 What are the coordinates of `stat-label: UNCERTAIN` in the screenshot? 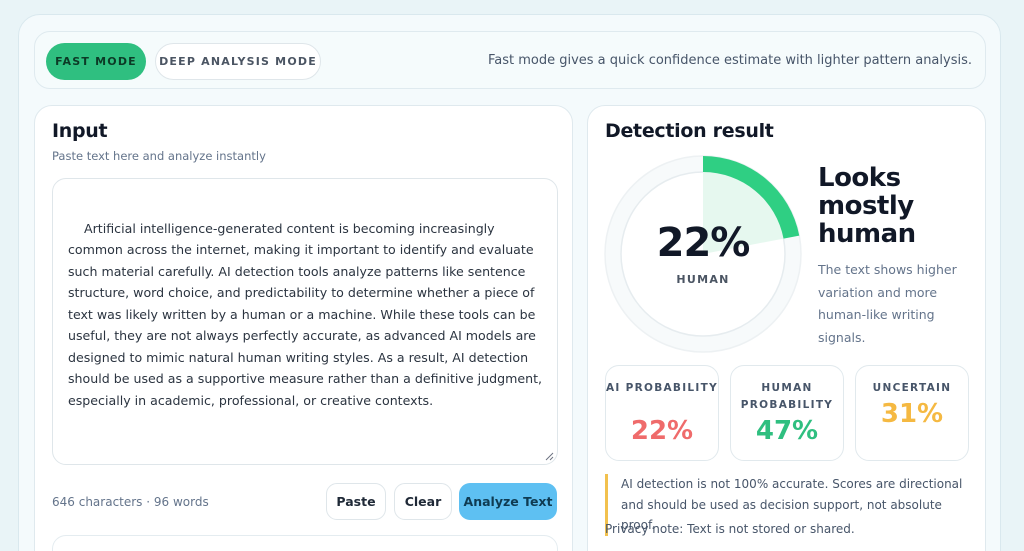 It's located at (912, 388).